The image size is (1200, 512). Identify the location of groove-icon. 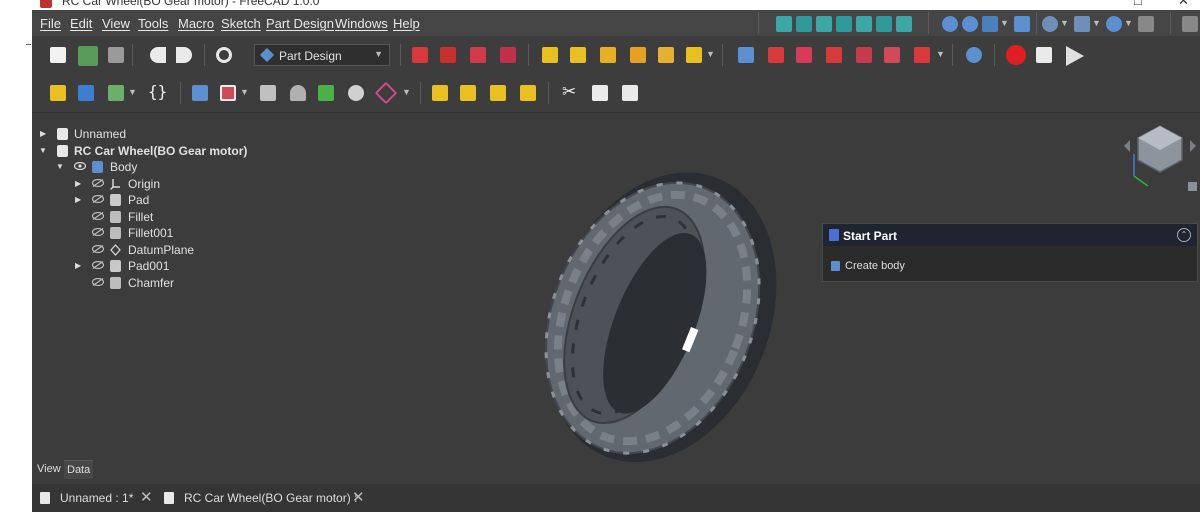
(804, 55).